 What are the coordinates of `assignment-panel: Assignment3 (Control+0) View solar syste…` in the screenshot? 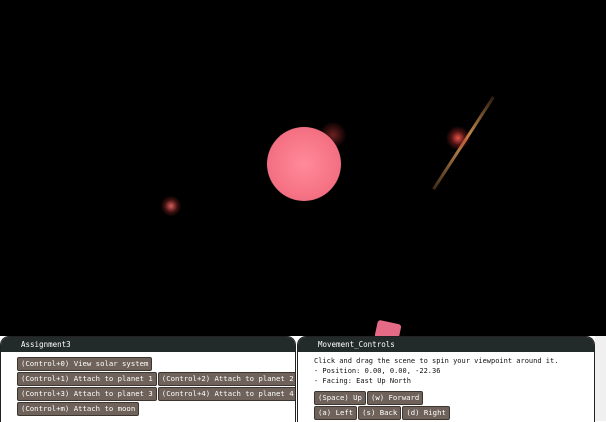 It's located at (148, 379).